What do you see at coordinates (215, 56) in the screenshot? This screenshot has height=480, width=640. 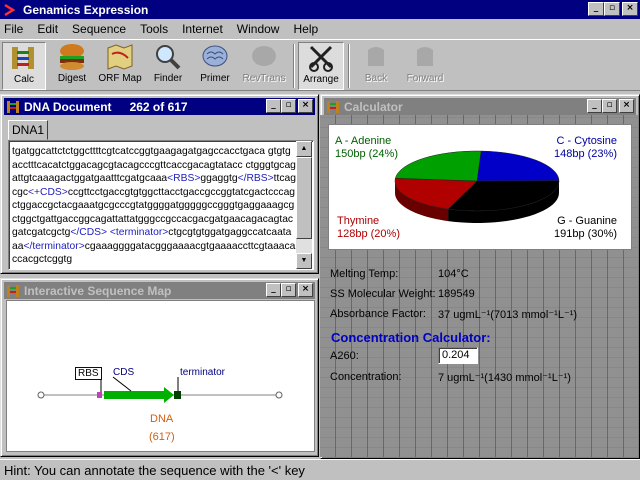 I see `brain-icon` at bounding box center [215, 56].